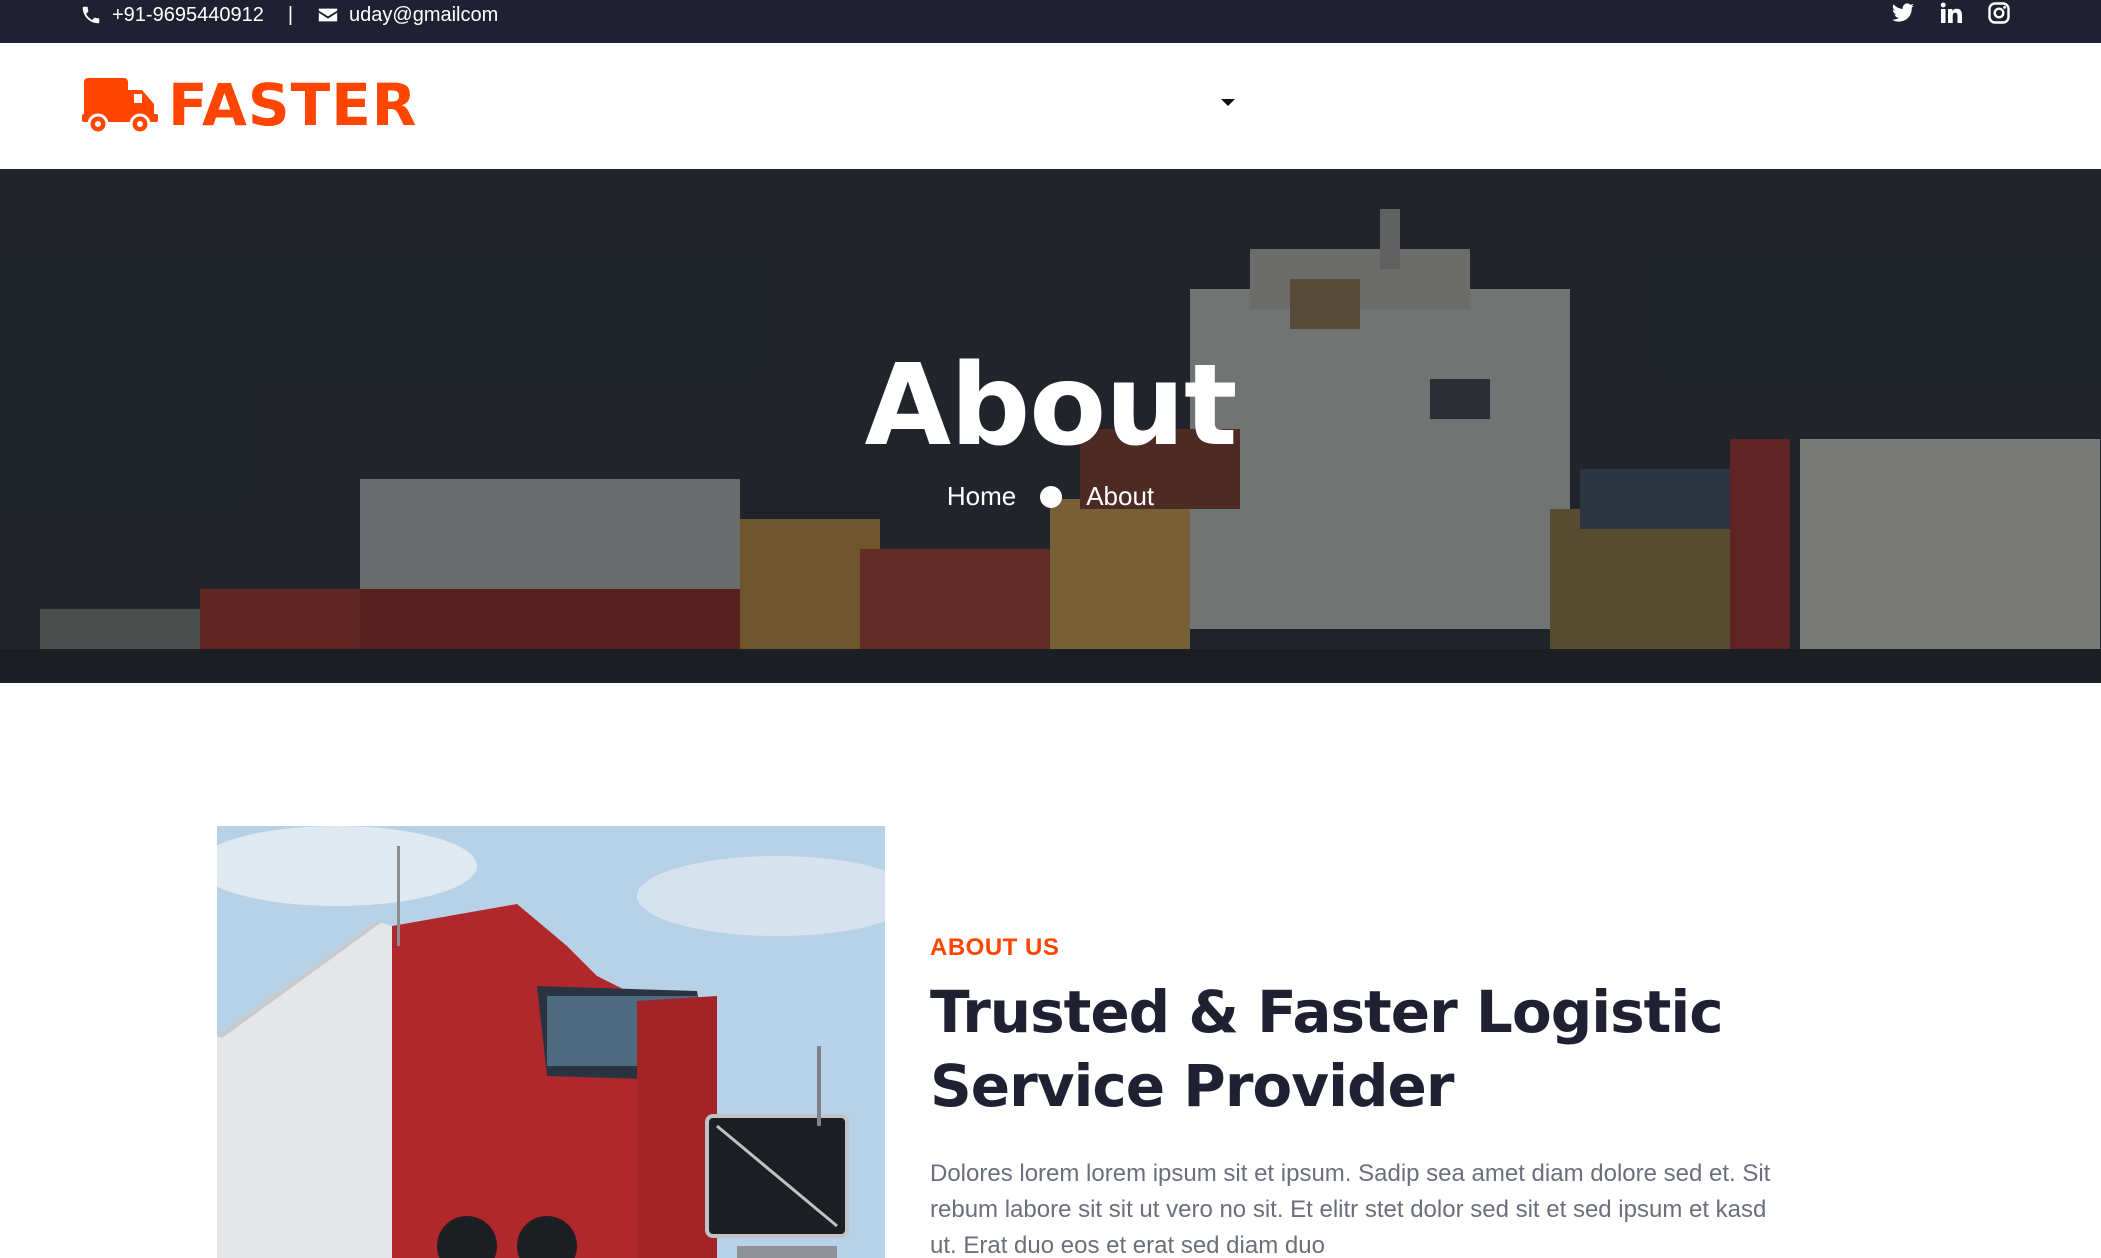 Image resolution: width=2101 pixels, height=1258 pixels. What do you see at coordinates (1192, 1086) in the screenshot?
I see `heading-line-2: Service Provider` at bounding box center [1192, 1086].